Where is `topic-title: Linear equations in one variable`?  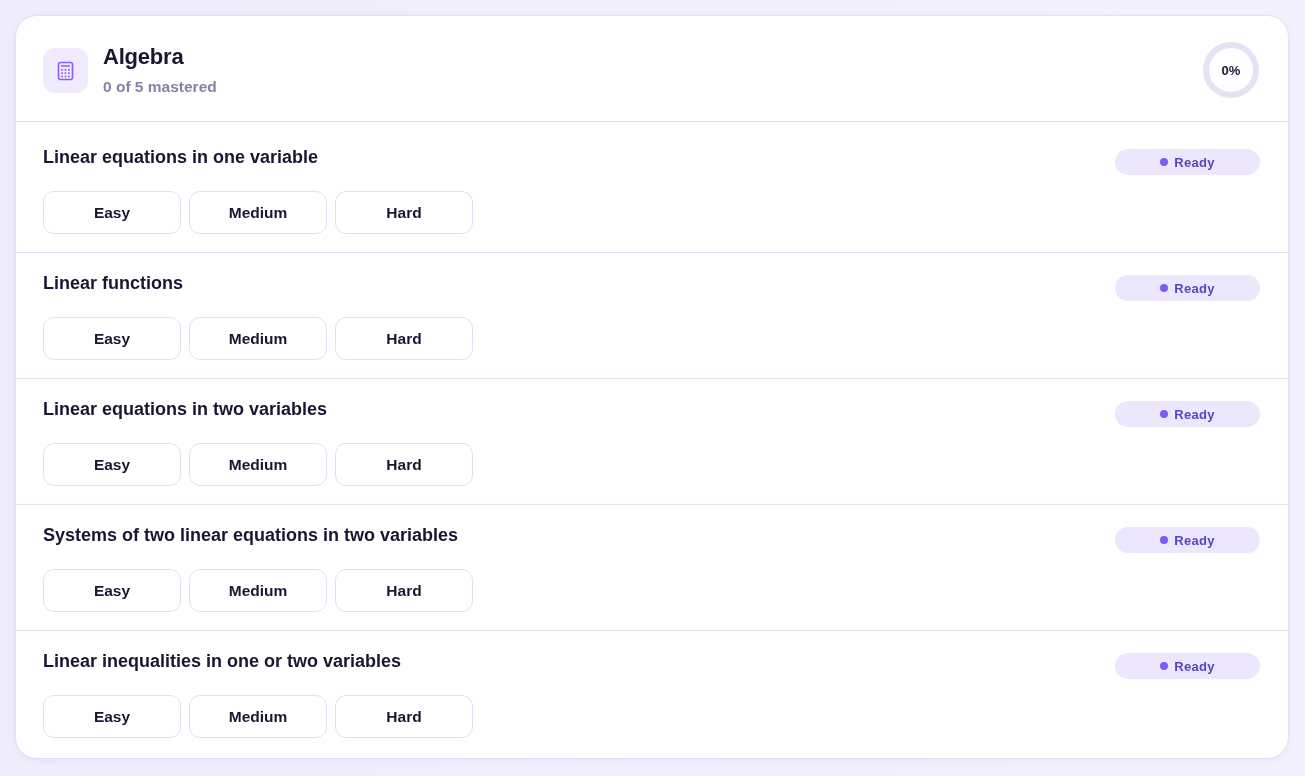
topic-title: Linear equations in one variable is located at coordinates (181, 157).